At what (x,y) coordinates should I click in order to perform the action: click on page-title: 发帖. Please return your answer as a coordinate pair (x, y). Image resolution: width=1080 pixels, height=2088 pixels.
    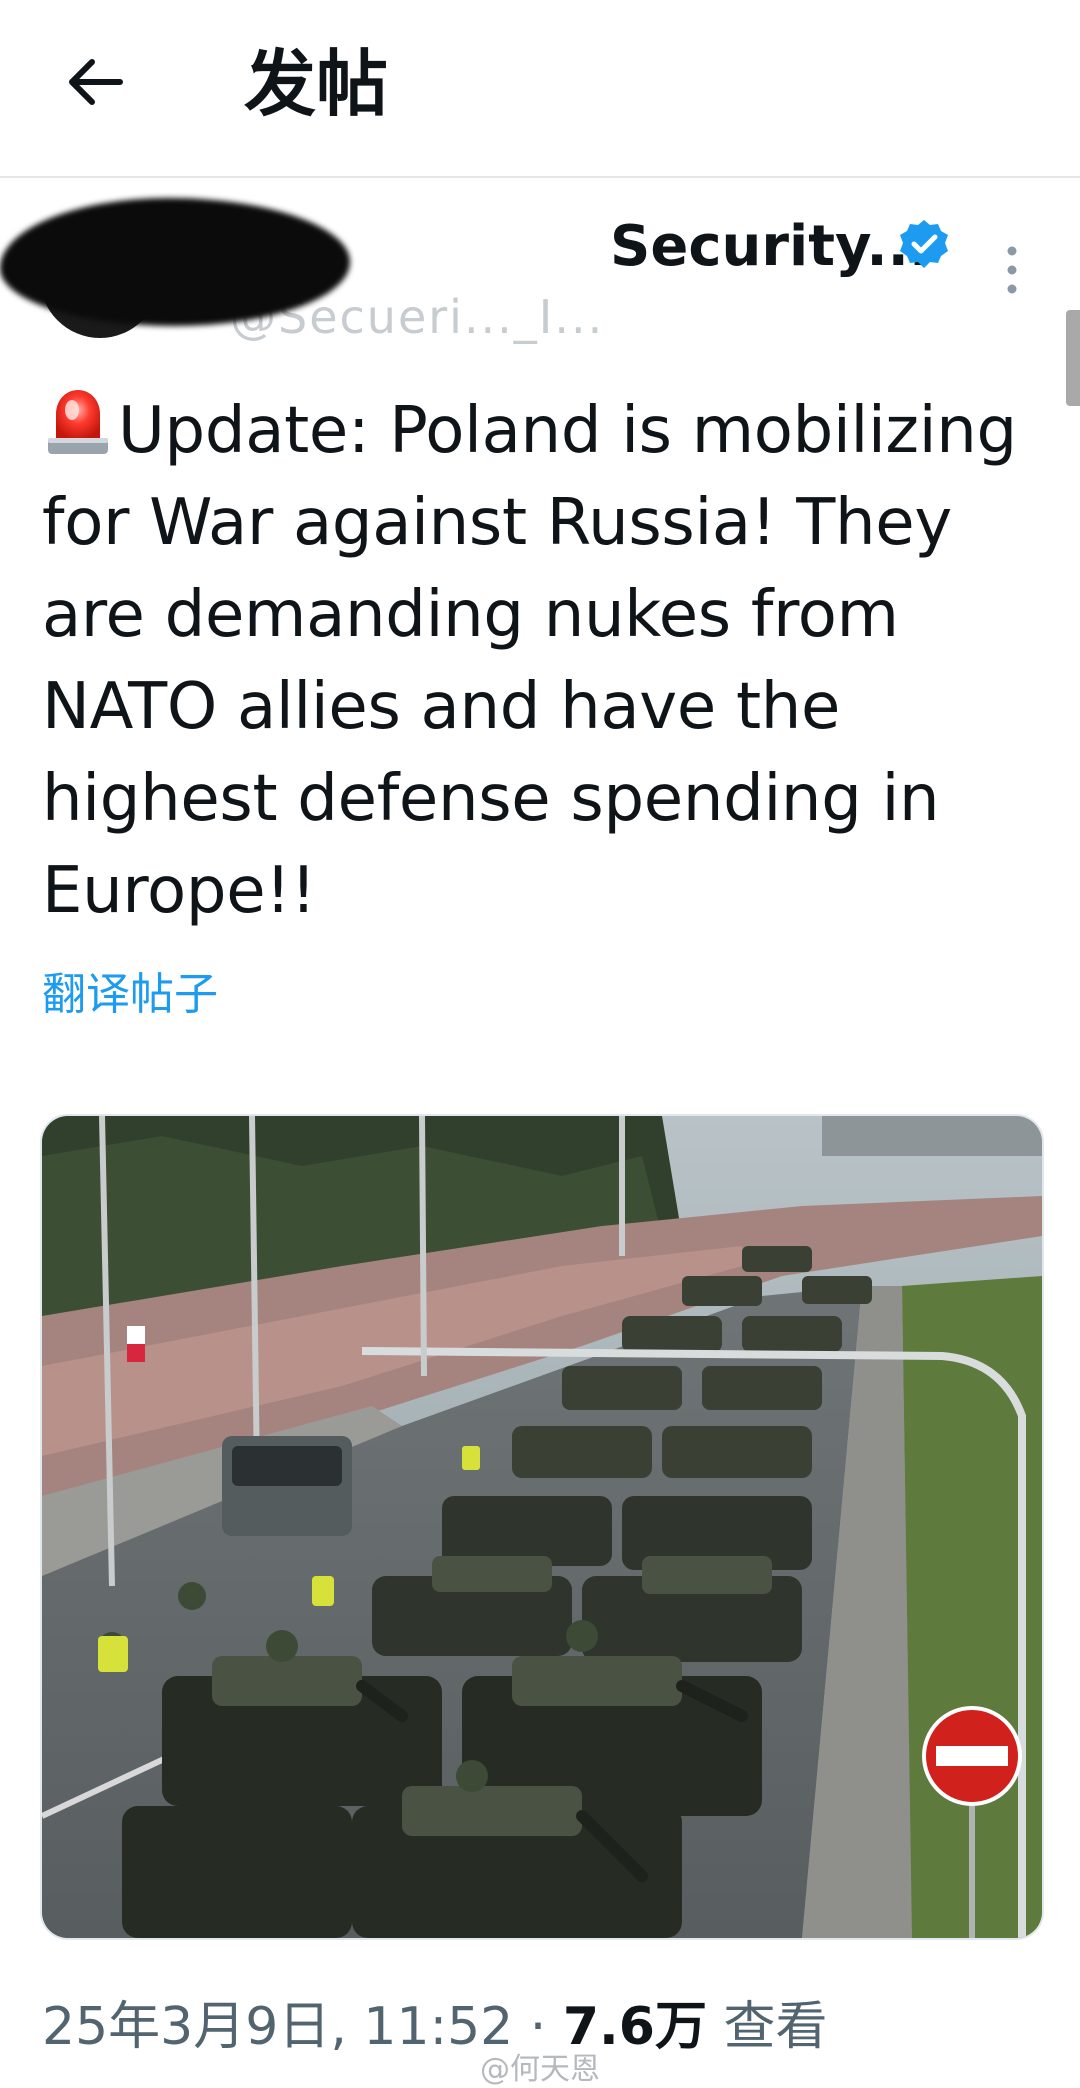
    Looking at the image, I should click on (316, 84).